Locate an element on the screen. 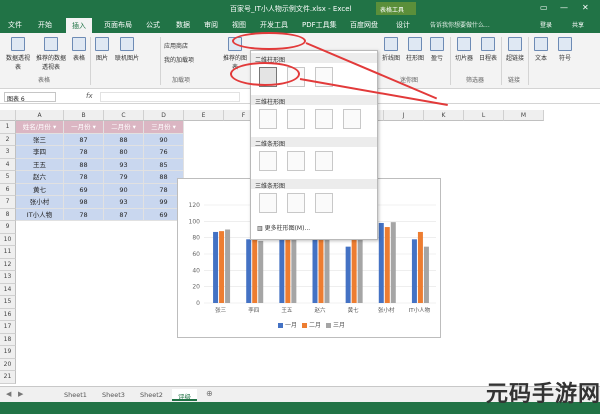 This screenshot has height=414, width=600. row-header-2: 2 is located at coordinates (8, 139).